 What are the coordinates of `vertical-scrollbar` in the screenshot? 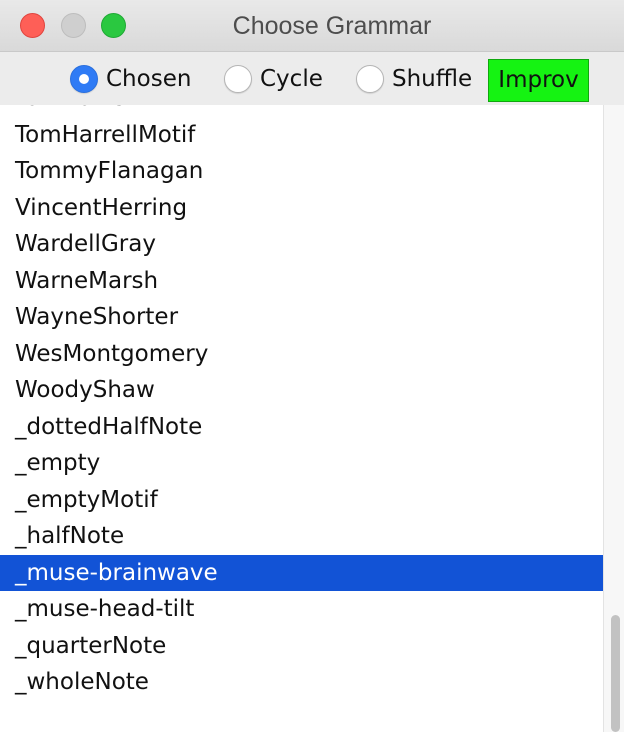 It's located at (613, 418).